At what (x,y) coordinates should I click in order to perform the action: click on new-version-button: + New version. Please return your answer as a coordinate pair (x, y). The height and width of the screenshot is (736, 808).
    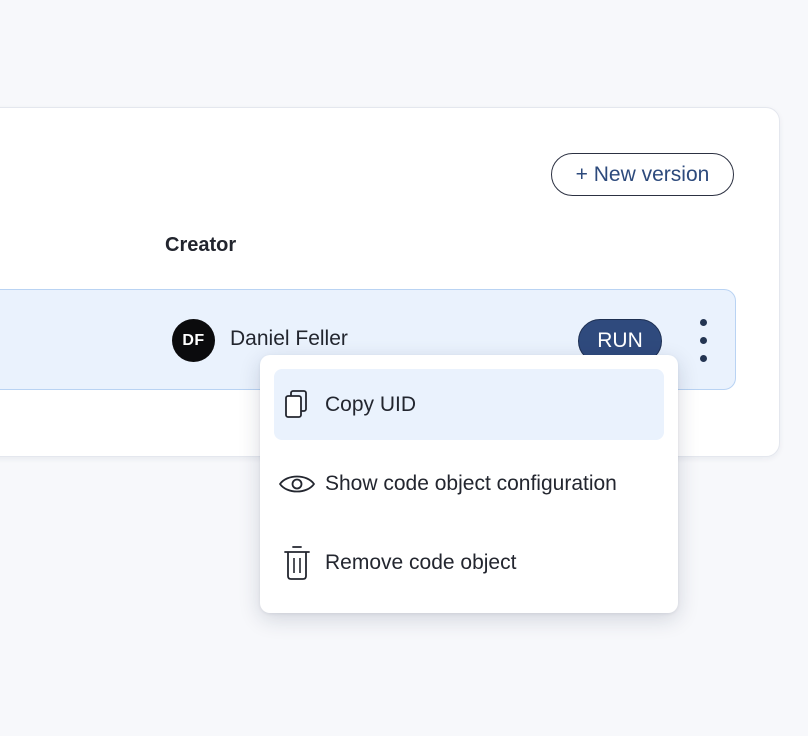
    Looking at the image, I should click on (642, 174).